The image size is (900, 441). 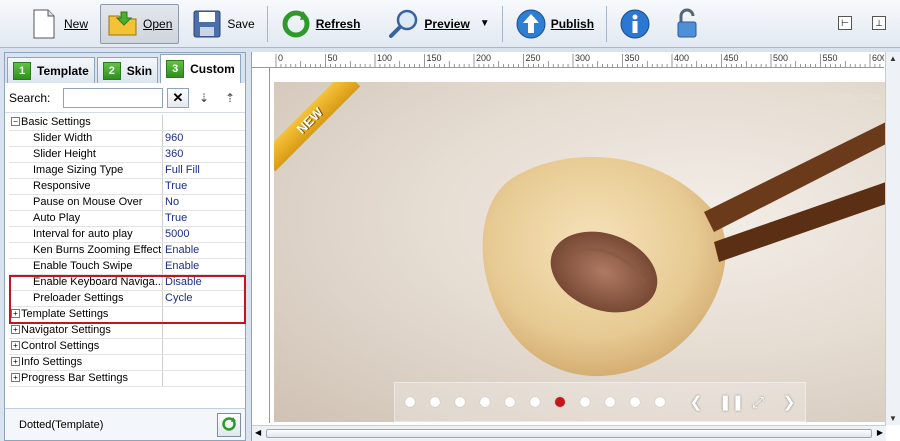 I want to click on property-name: Slider Height, so click(x=86, y=154).